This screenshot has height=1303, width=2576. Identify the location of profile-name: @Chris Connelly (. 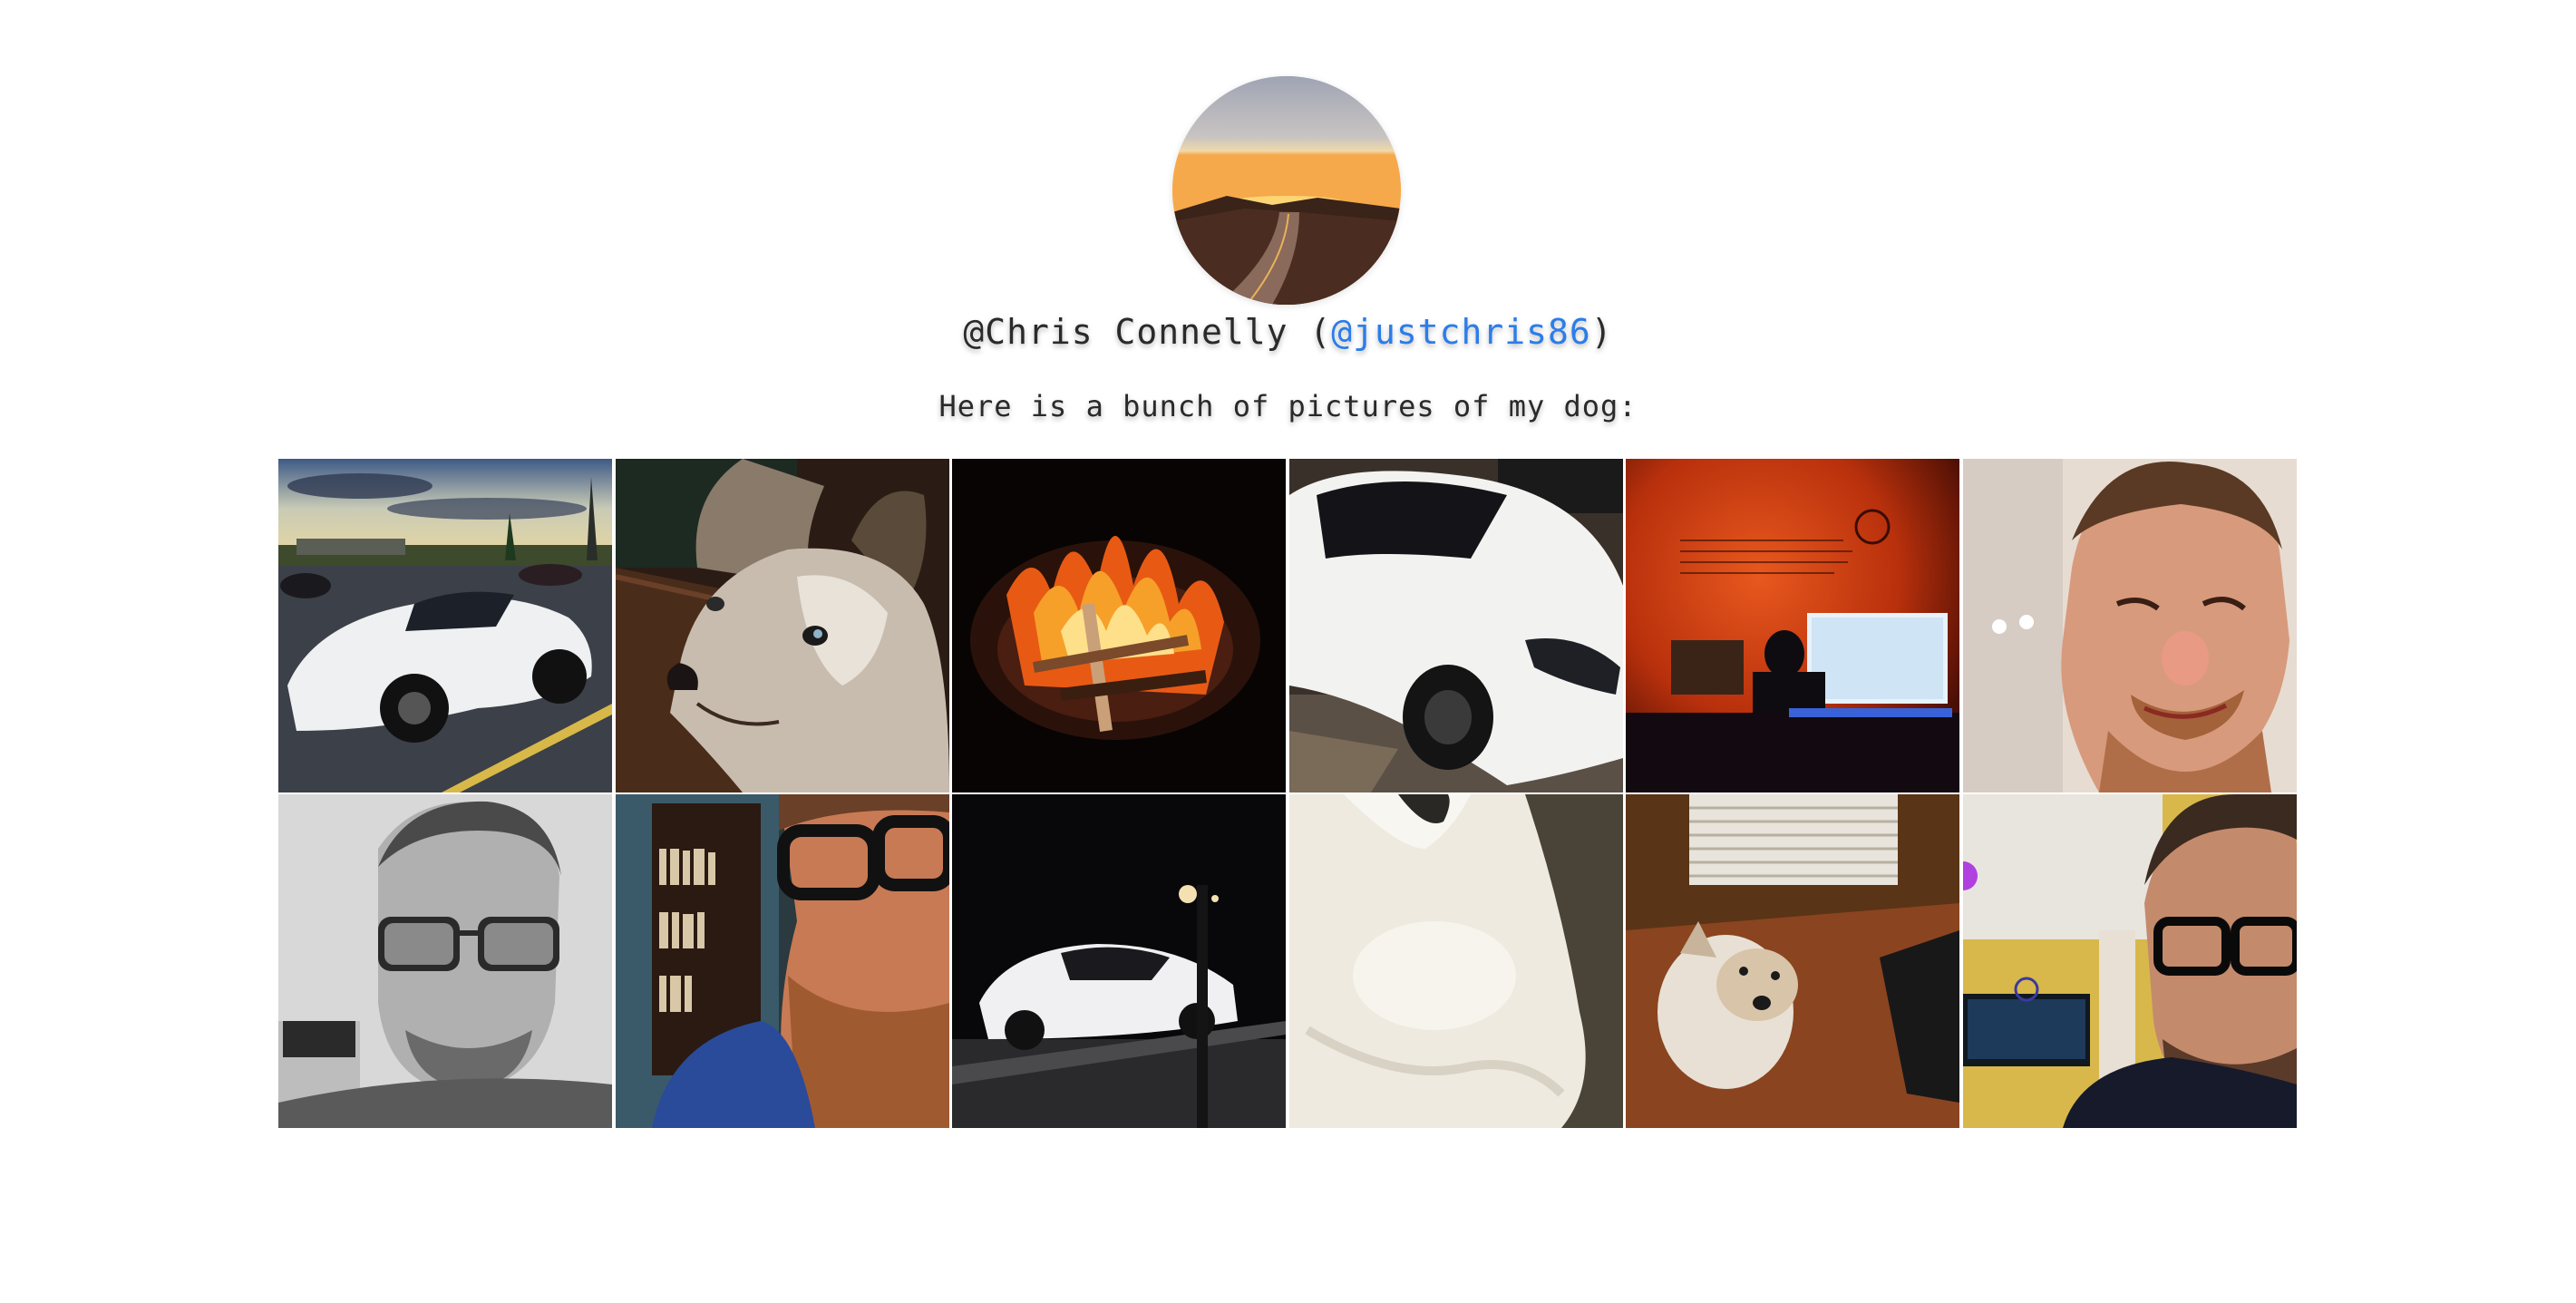
(1147, 332).